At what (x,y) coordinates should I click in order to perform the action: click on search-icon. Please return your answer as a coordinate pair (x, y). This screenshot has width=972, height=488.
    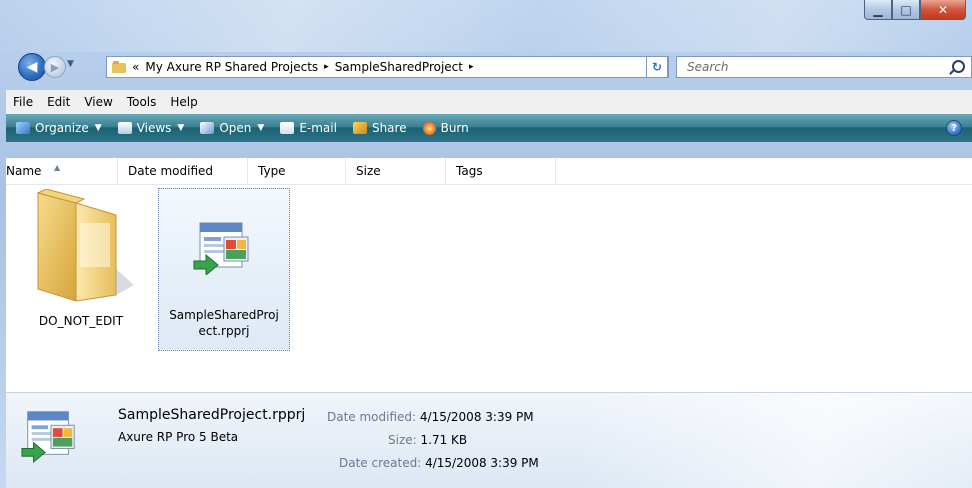
    Looking at the image, I should click on (958, 66).